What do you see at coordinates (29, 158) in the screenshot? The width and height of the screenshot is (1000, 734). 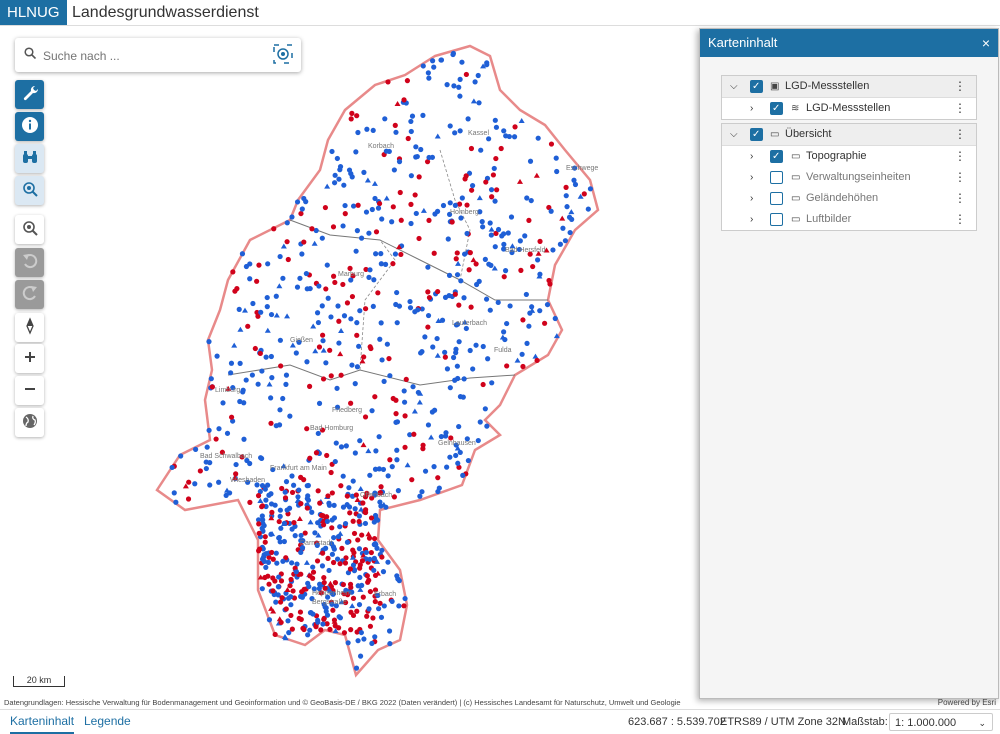 I see `binoculars-tool` at bounding box center [29, 158].